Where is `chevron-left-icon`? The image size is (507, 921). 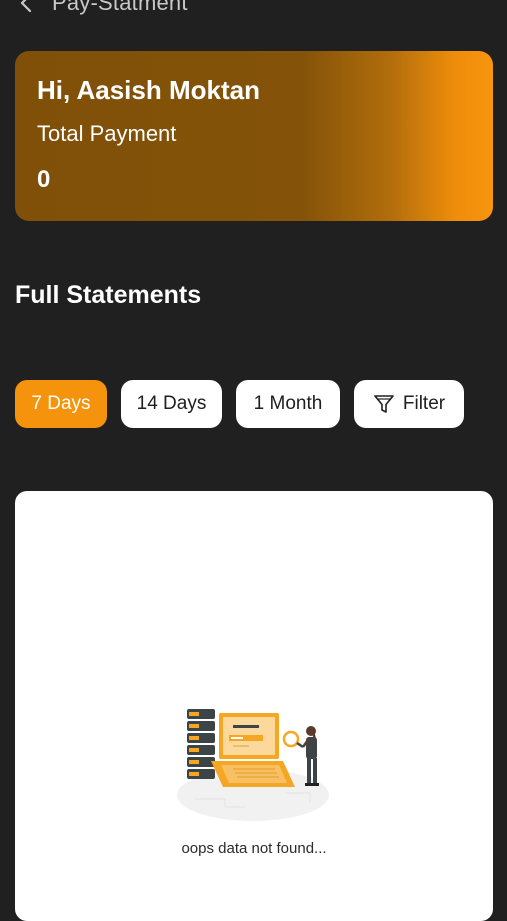 chevron-left-icon is located at coordinates (26, 6).